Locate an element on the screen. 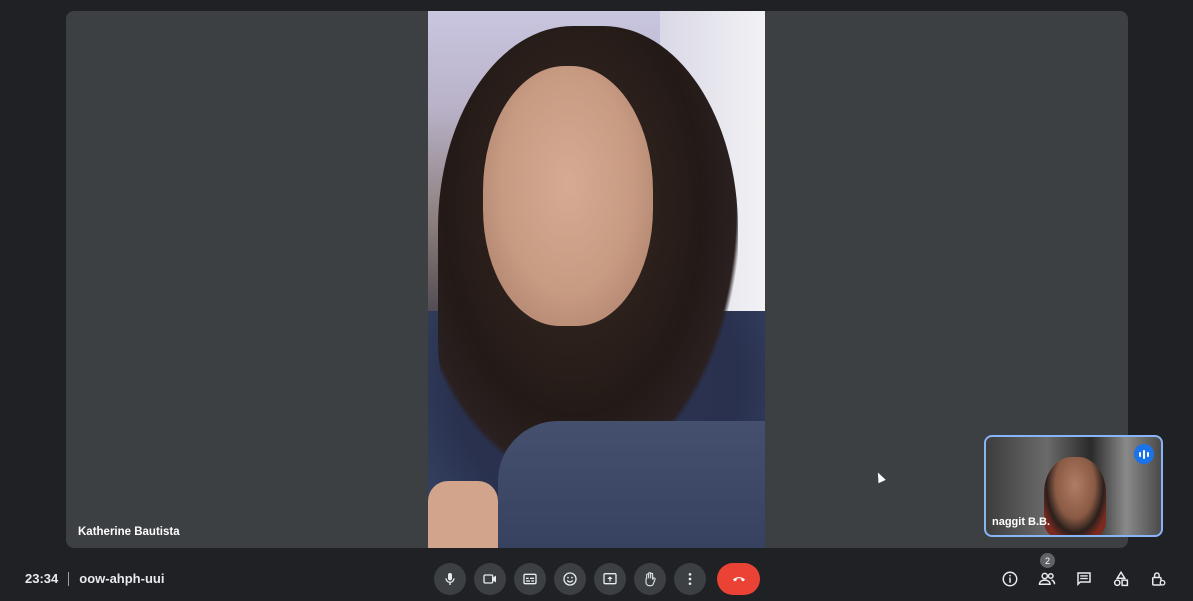  speaking-indicator-icon is located at coordinates (1144, 454).